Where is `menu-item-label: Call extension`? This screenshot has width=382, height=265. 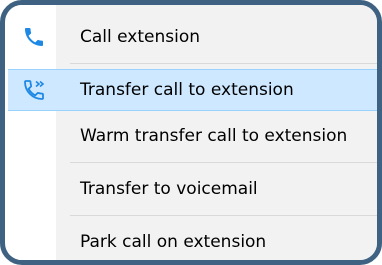
menu-item-label: Call extension is located at coordinates (140, 37).